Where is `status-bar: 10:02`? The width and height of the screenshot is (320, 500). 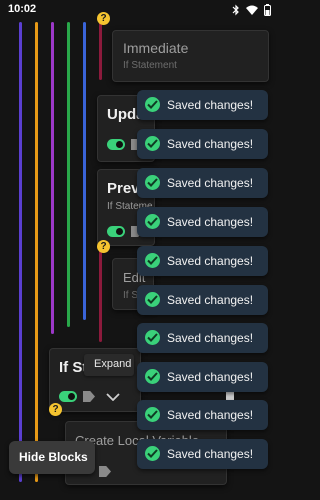
status-bar: 10:02 is located at coordinates (140, 11).